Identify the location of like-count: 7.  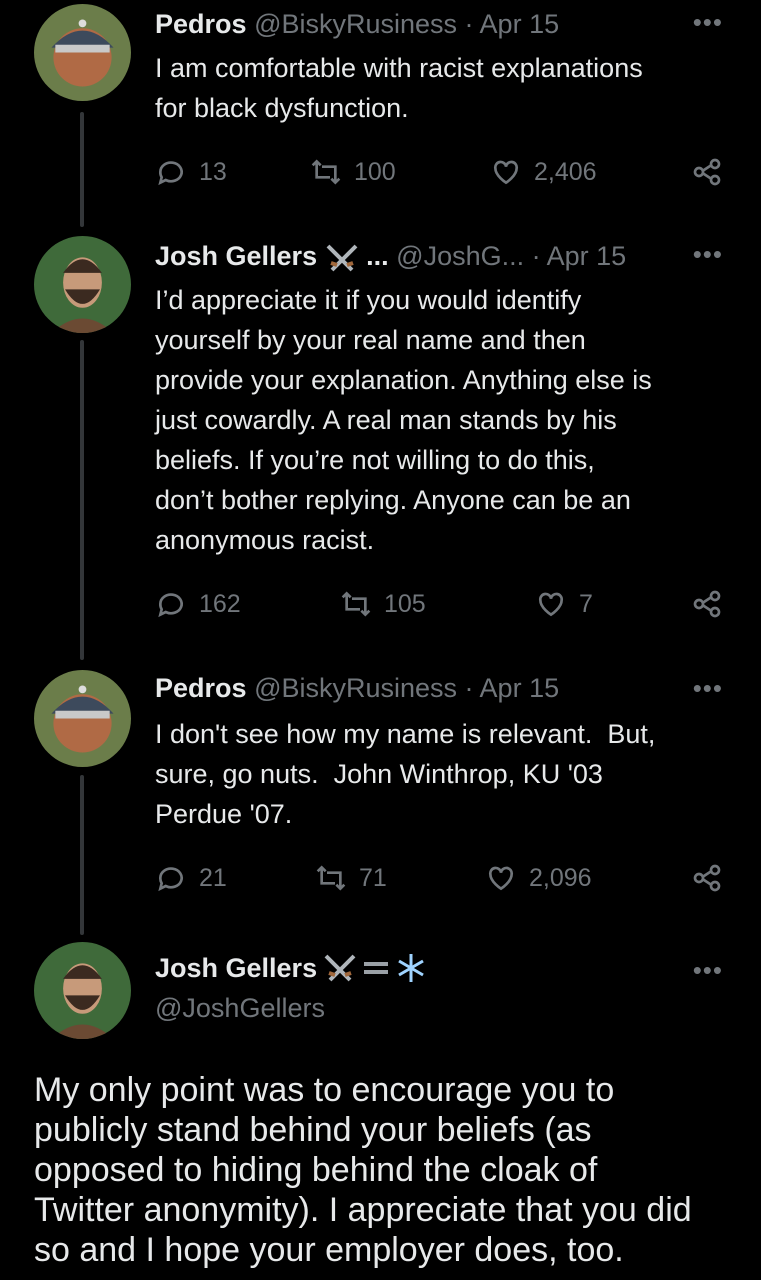
(586, 603).